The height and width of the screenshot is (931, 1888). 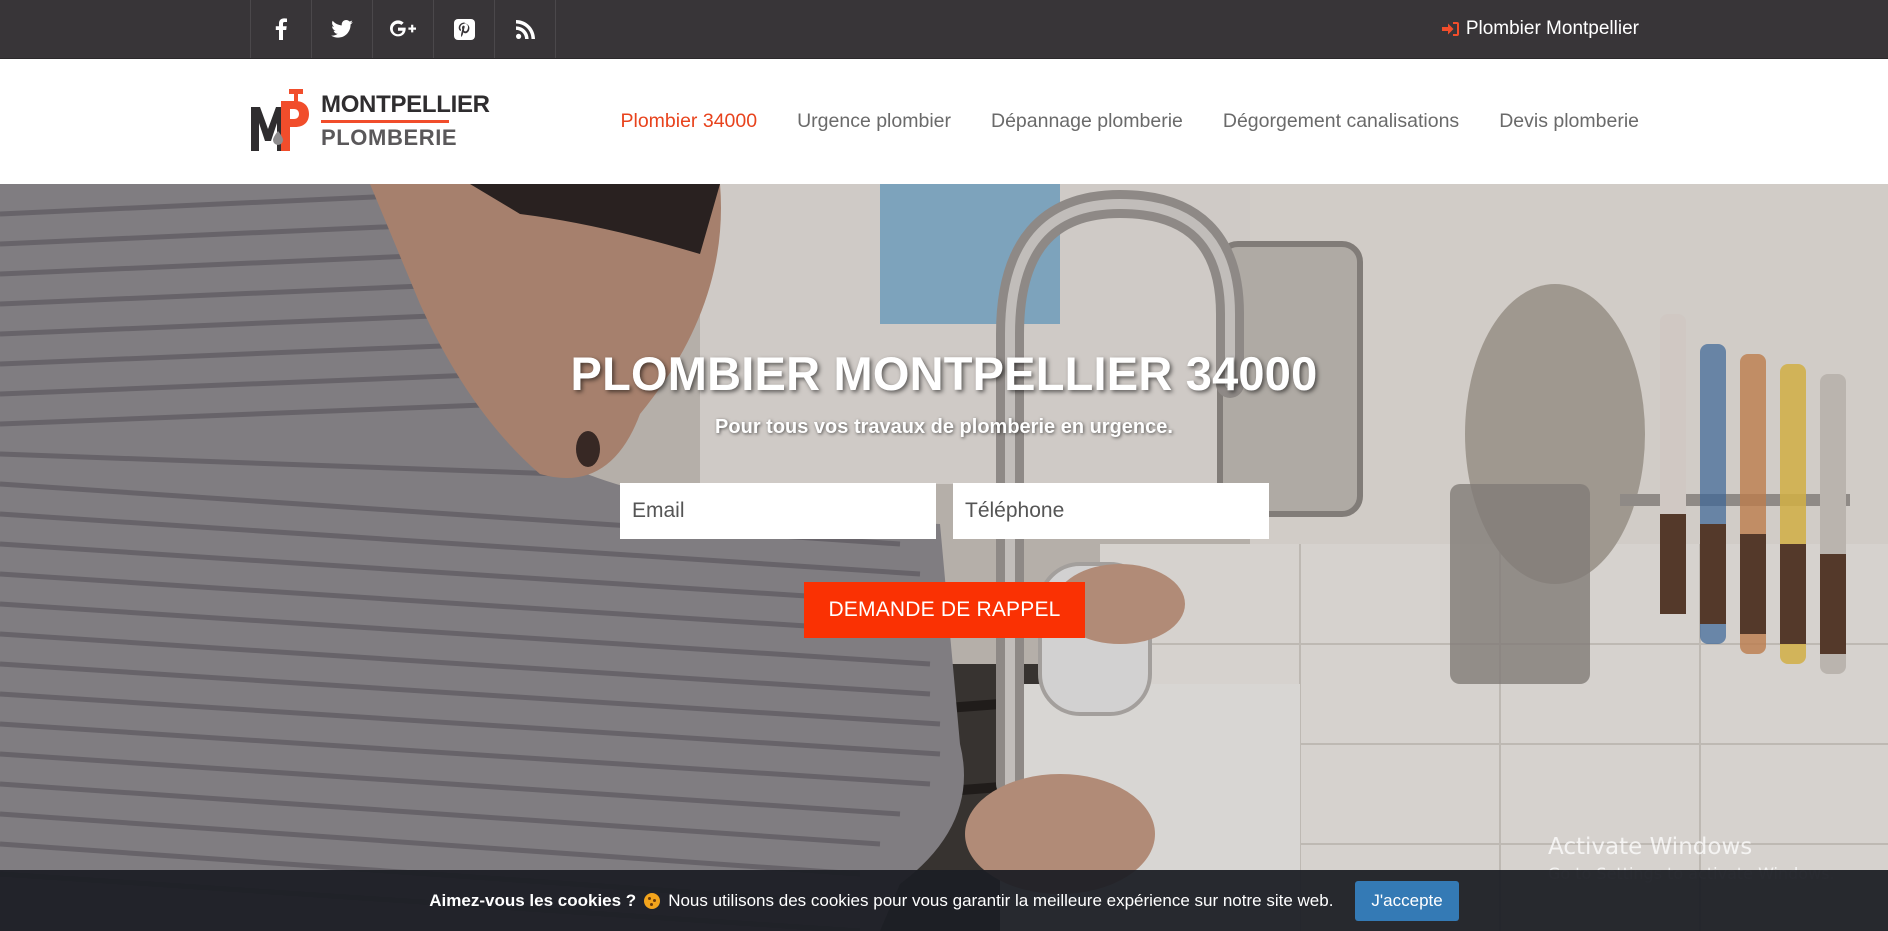 I want to click on cookie-icon, so click(x=652, y=900).